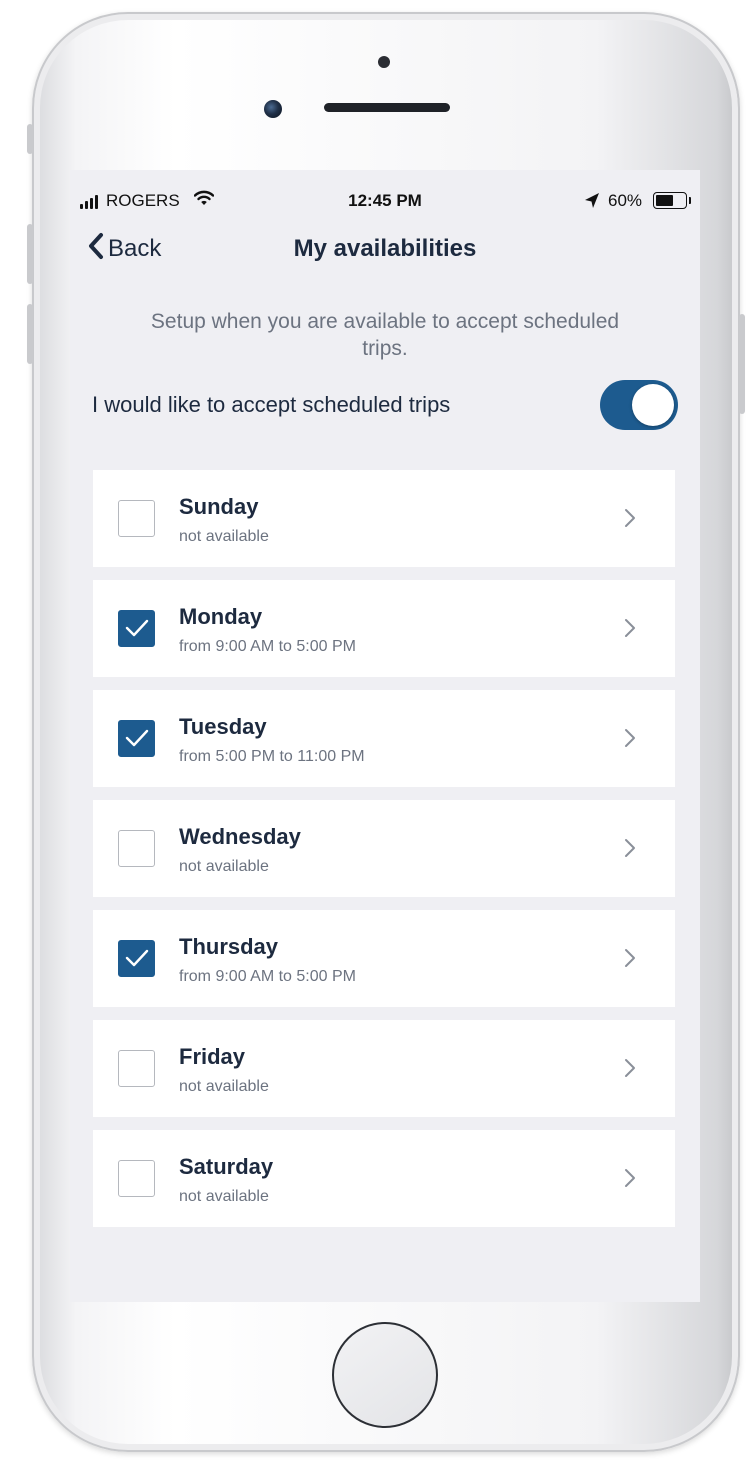 Image resolution: width=755 pixels, height=1464 pixels. I want to click on day-checkbox-saturday, so click(136, 1178).